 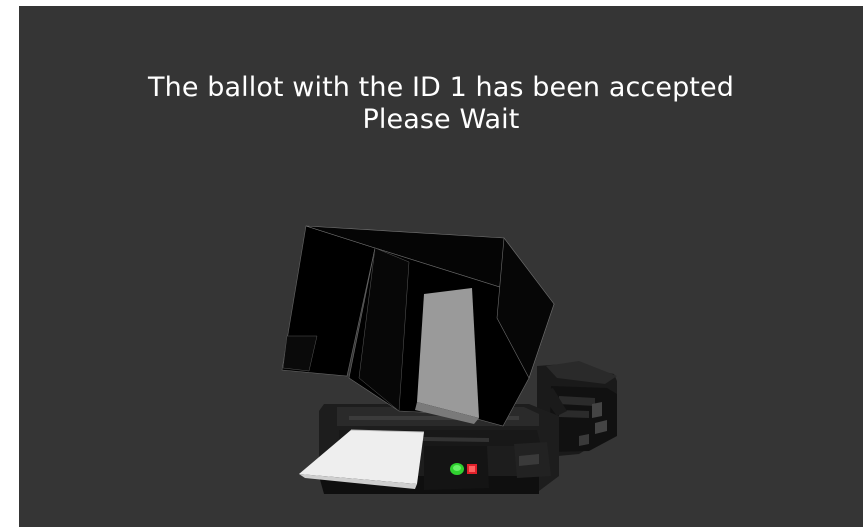 I want to click on paper-ballot, so click(x=362, y=459).